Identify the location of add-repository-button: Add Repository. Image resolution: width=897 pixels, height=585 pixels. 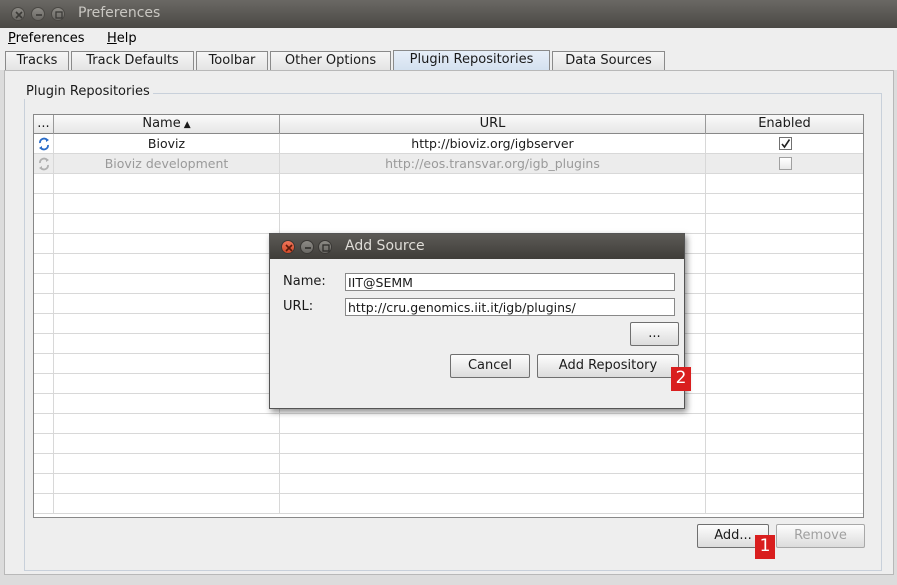
(608, 366).